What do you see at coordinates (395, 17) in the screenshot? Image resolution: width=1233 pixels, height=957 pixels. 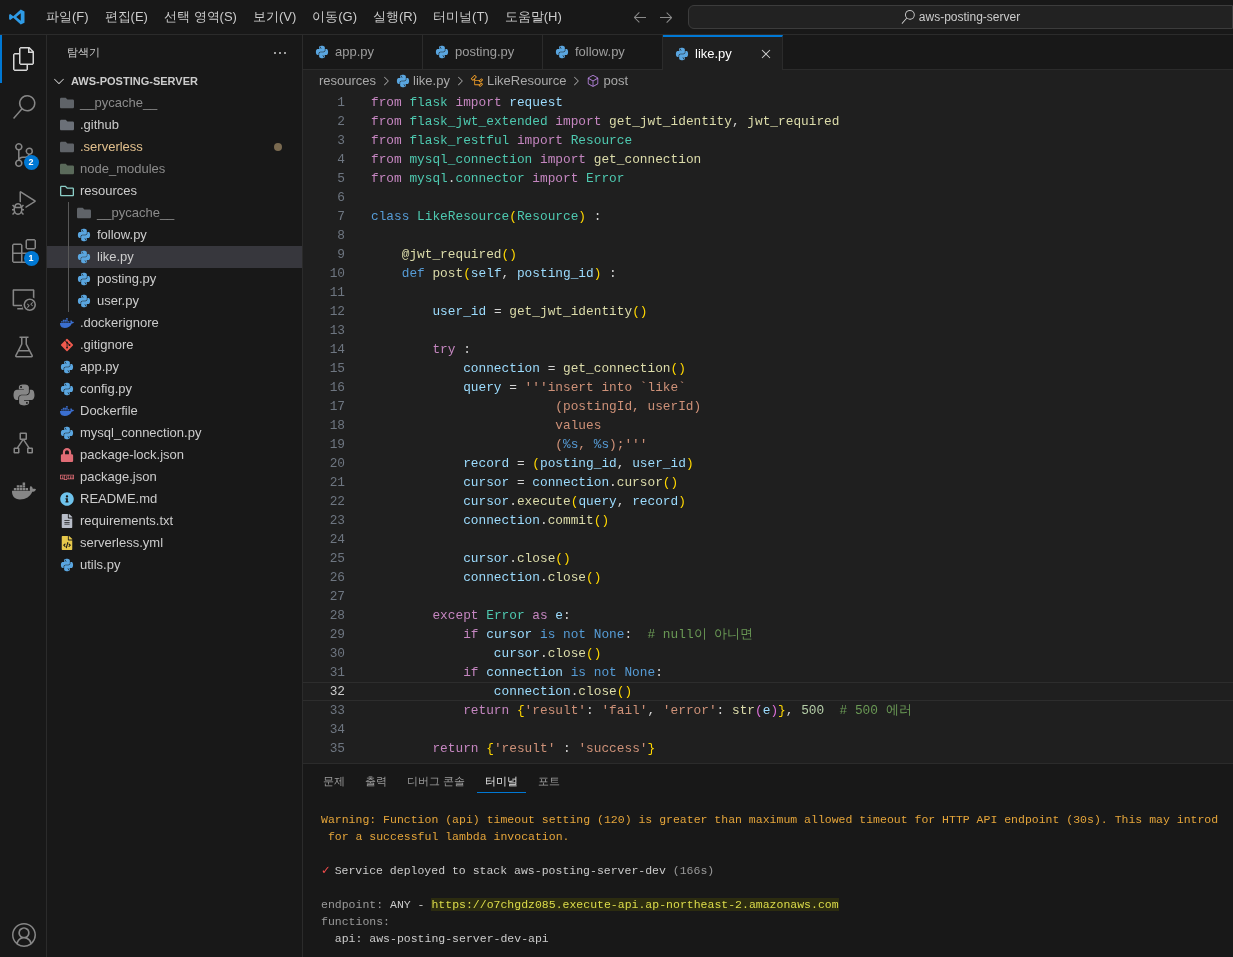 I see `menu-item: 실행(R)` at bounding box center [395, 17].